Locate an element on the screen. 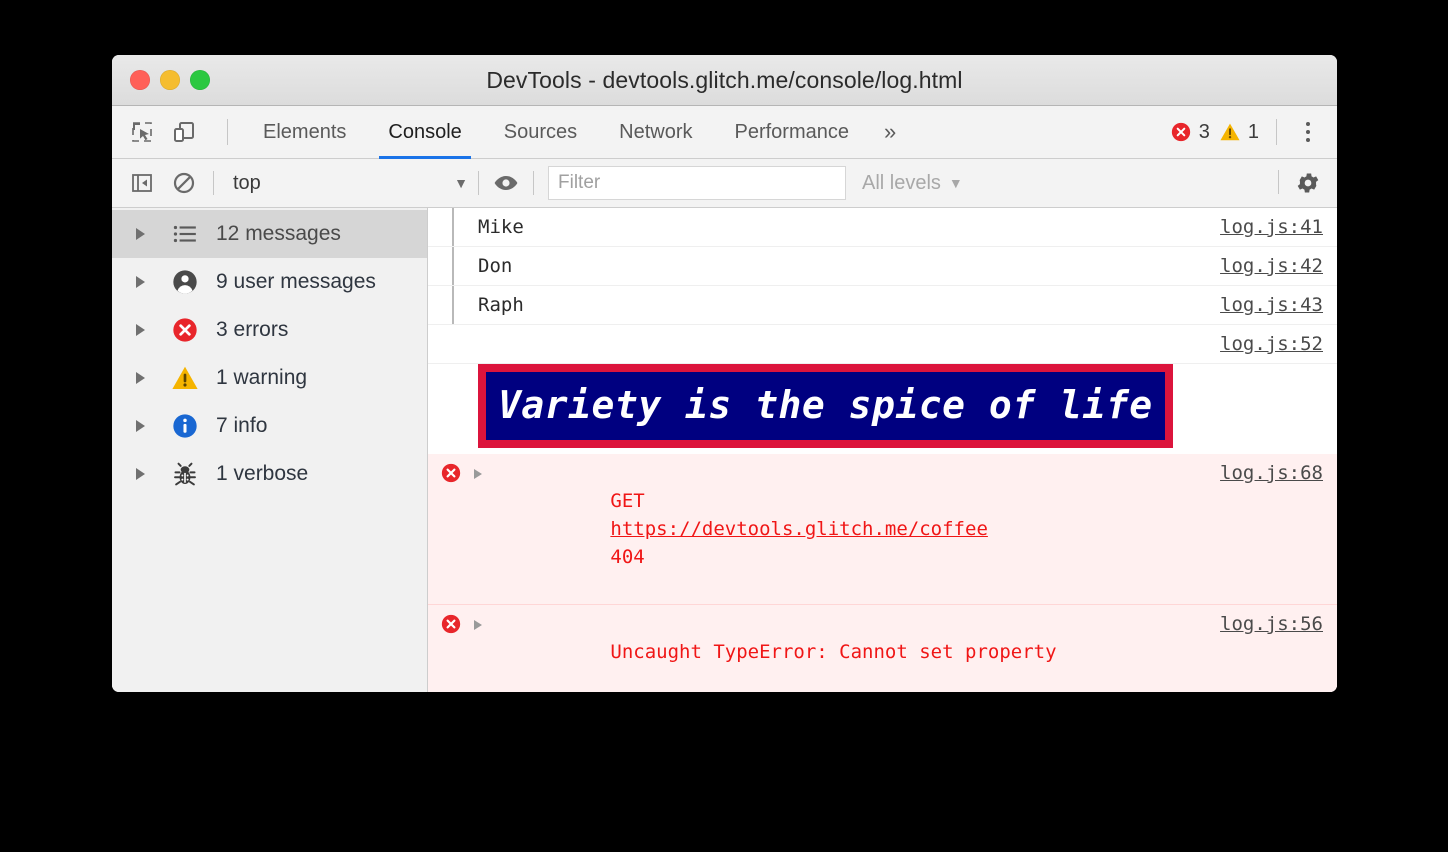 The height and width of the screenshot is (852, 1448). sidebar-item-warnings: 1 warning is located at coordinates (269, 378).